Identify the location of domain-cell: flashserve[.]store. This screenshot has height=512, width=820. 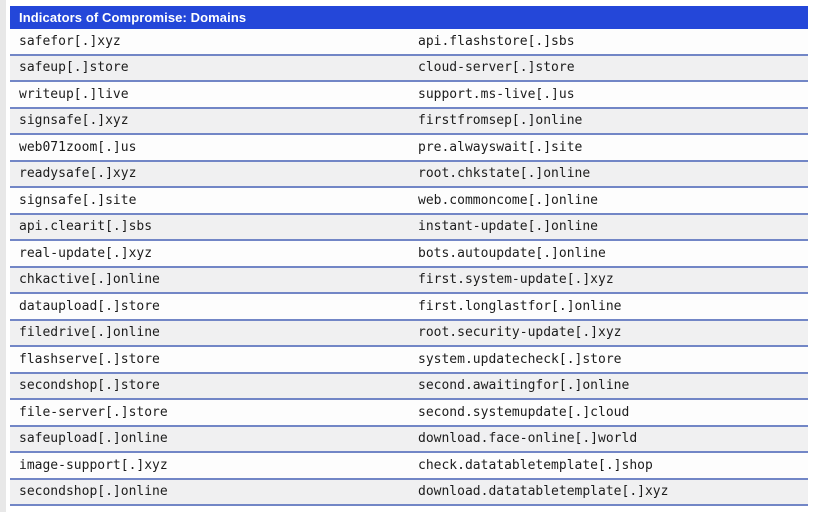
(89, 359).